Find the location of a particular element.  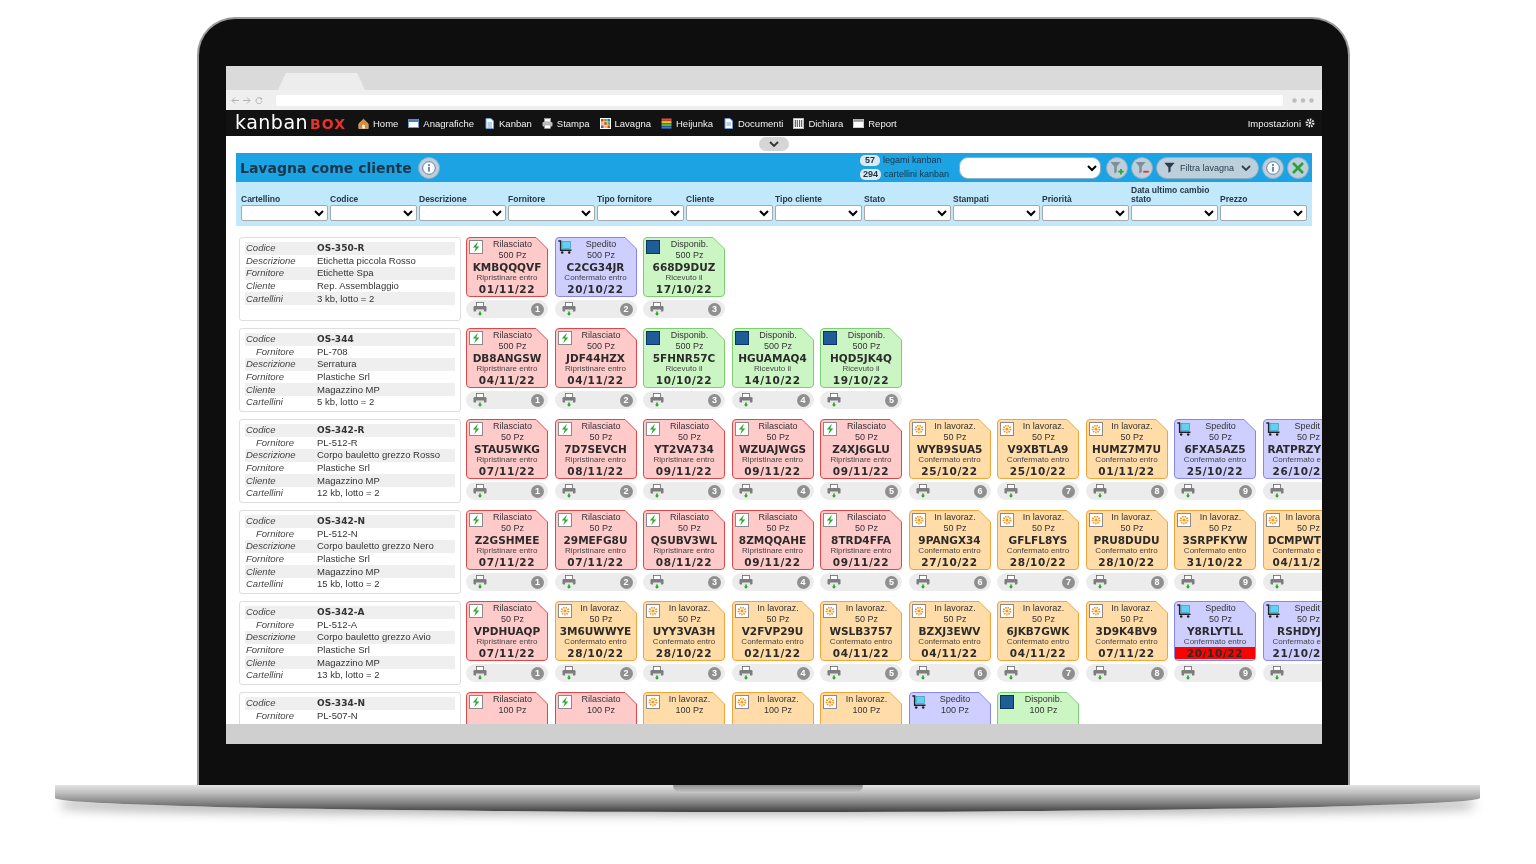

nav-link: Dichiara is located at coordinates (818, 123).